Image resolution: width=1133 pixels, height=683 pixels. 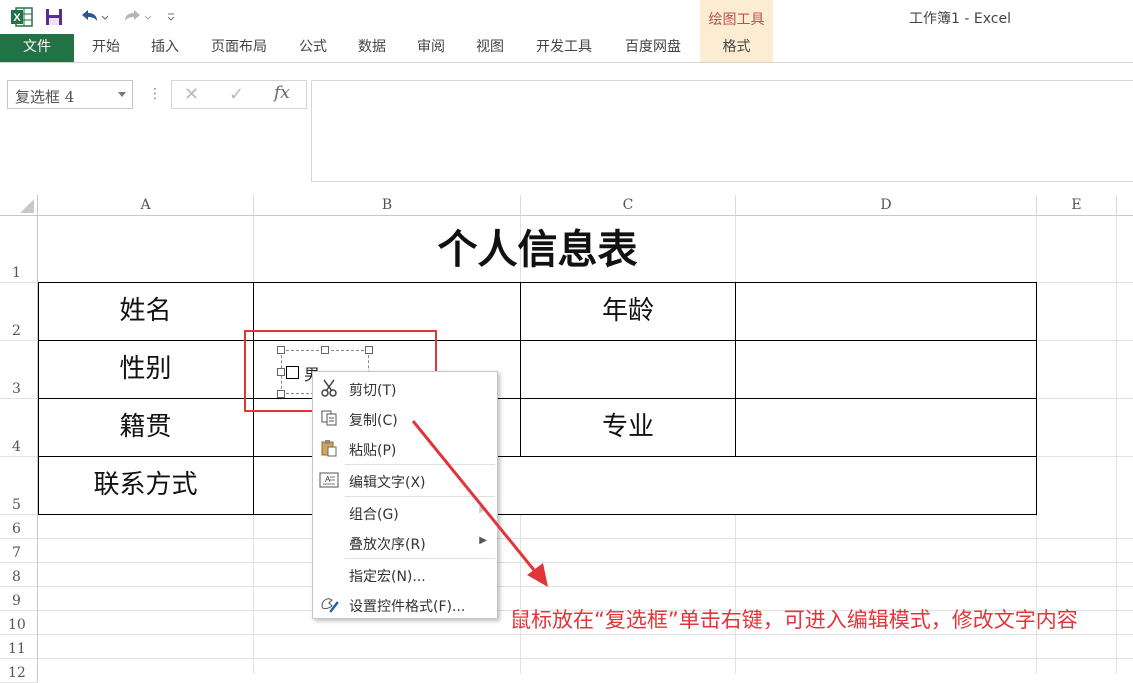 What do you see at coordinates (329, 388) in the screenshot?
I see `scissors-icon` at bounding box center [329, 388].